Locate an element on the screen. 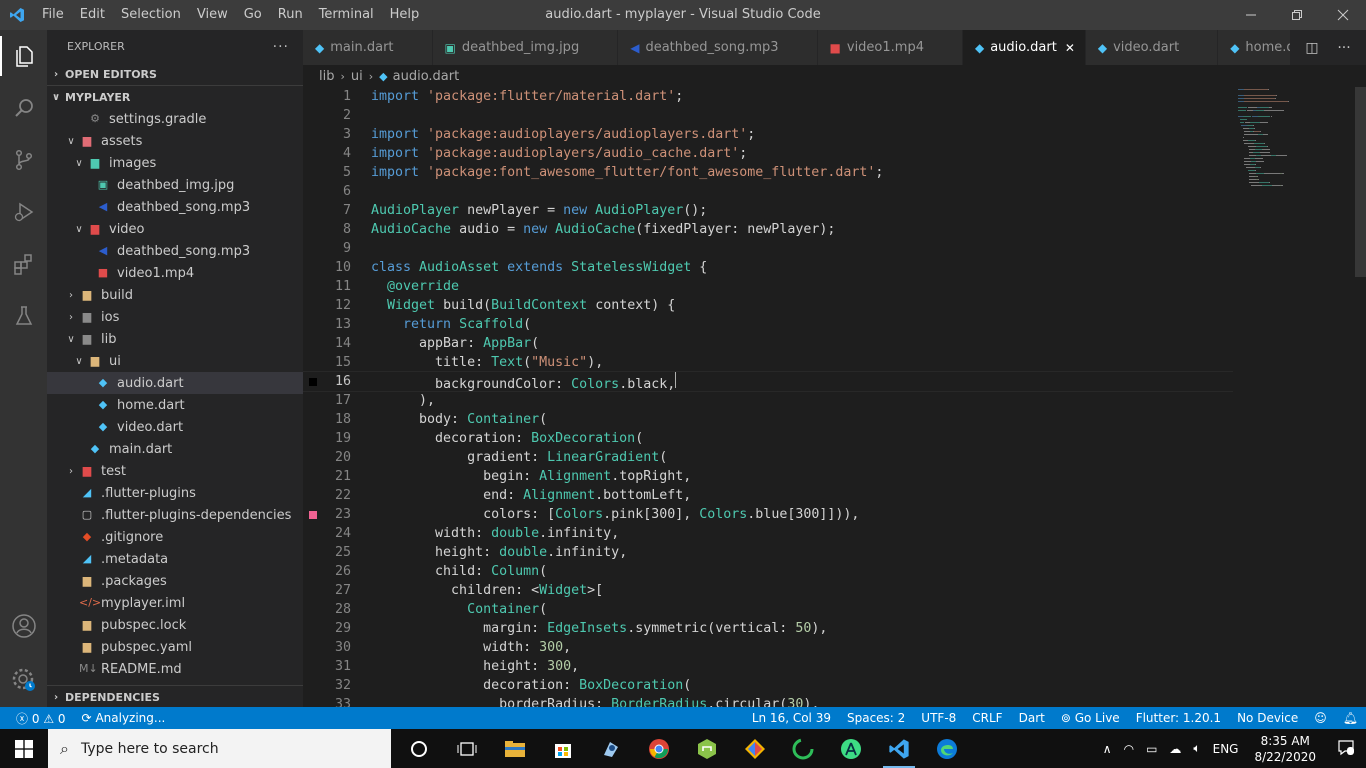 This screenshot has width=1366, height=768. tree-item: ◢ .metadata is located at coordinates (175, 559).